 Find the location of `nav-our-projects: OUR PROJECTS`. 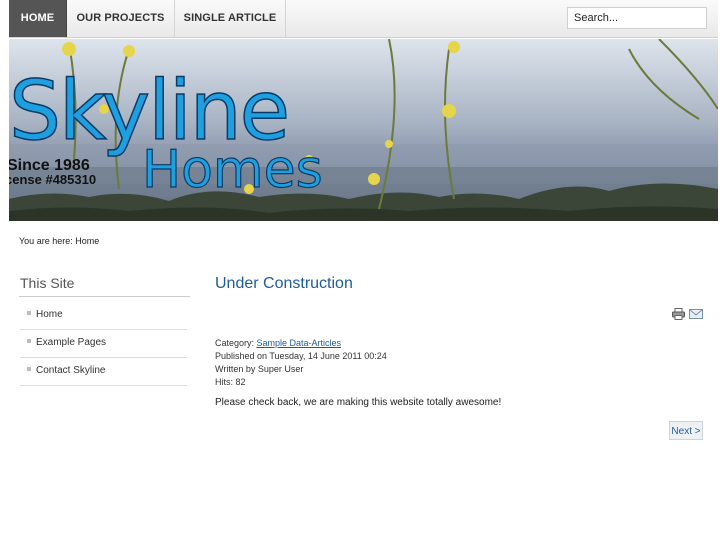

nav-our-projects: OUR PROJECTS is located at coordinates (121, 18).